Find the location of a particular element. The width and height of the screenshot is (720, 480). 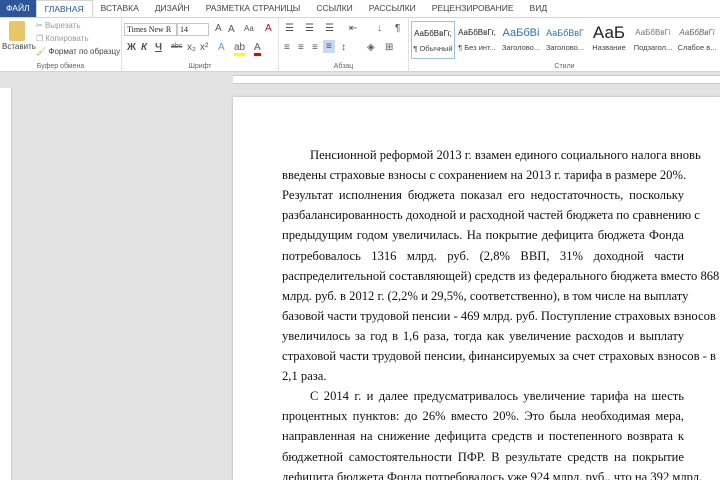

align-right-icon: ≡ is located at coordinates (315, 47).